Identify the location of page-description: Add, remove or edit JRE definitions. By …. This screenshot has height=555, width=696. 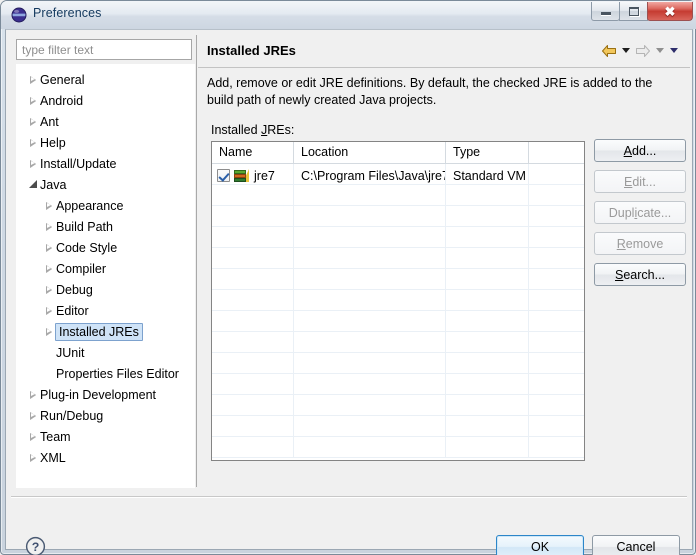
(430, 91).